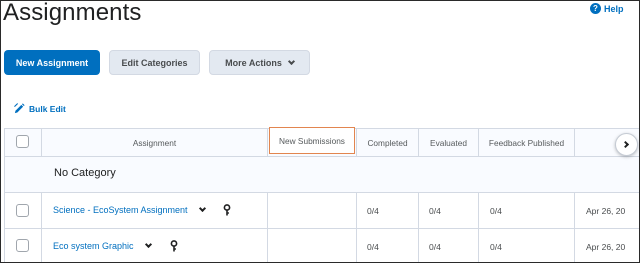 This screenshot has height=263, width=640. Describe the element at coordinates (22, 141) in the screenshot. I see `select-all-checkbox` at that location.